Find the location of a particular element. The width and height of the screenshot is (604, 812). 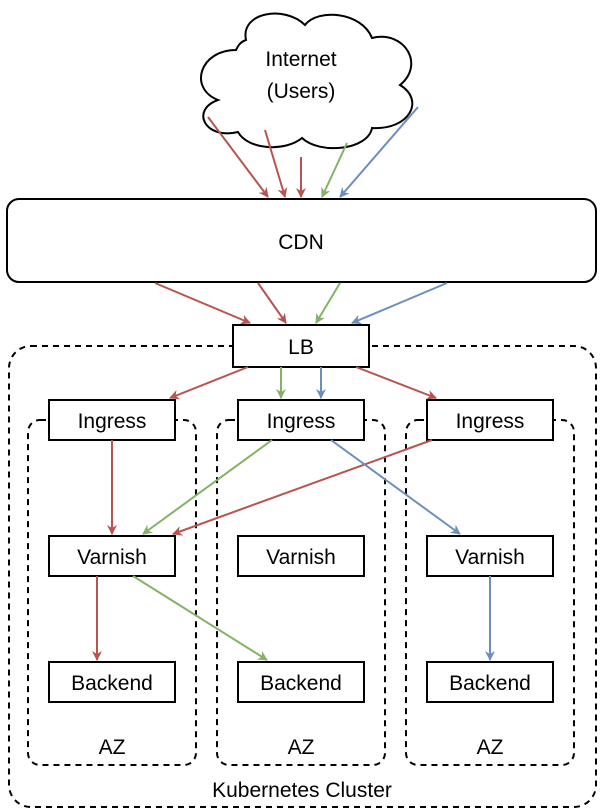

backend-node-2: Backend is located at coordinates (301, 682).